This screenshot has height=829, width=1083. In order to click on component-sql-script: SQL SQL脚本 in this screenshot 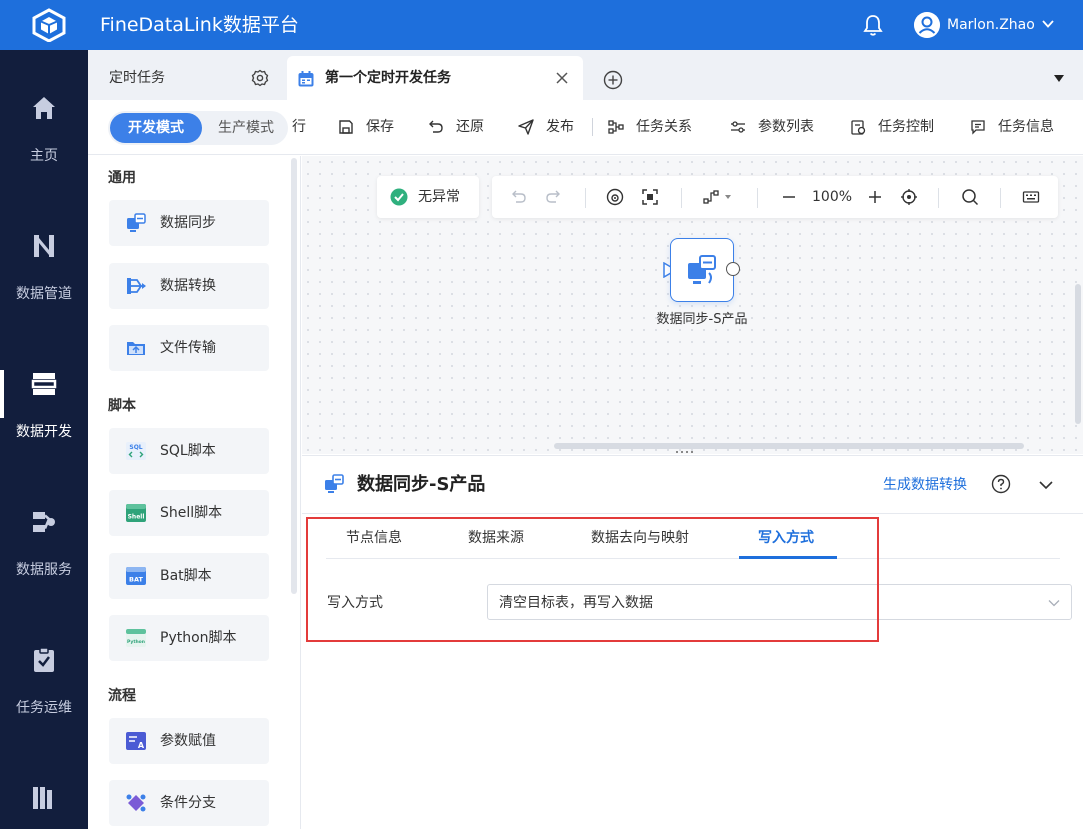, I will do `click(189, 451)`.